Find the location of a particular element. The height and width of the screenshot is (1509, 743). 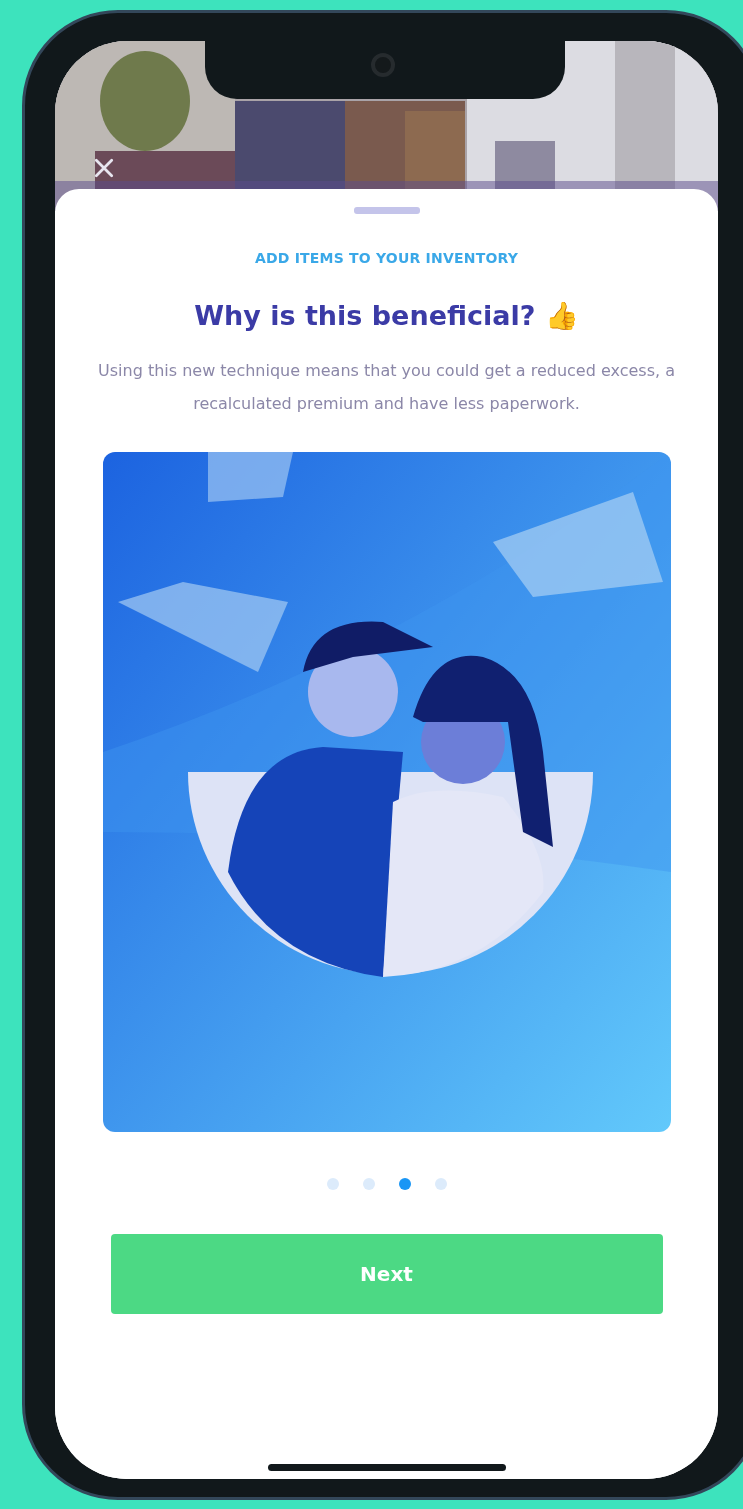

close-icon is located at coordinates (104, 168).